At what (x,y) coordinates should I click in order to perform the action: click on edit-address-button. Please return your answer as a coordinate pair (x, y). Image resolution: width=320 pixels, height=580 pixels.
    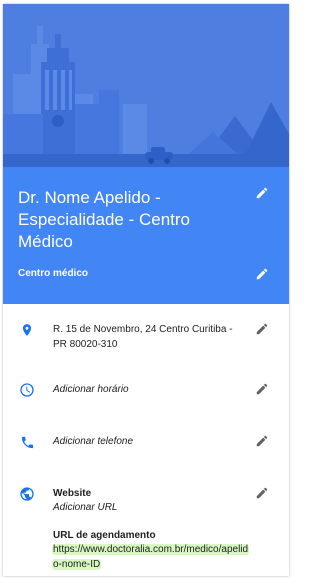
    Looking at the image, I should click on (262, 331).